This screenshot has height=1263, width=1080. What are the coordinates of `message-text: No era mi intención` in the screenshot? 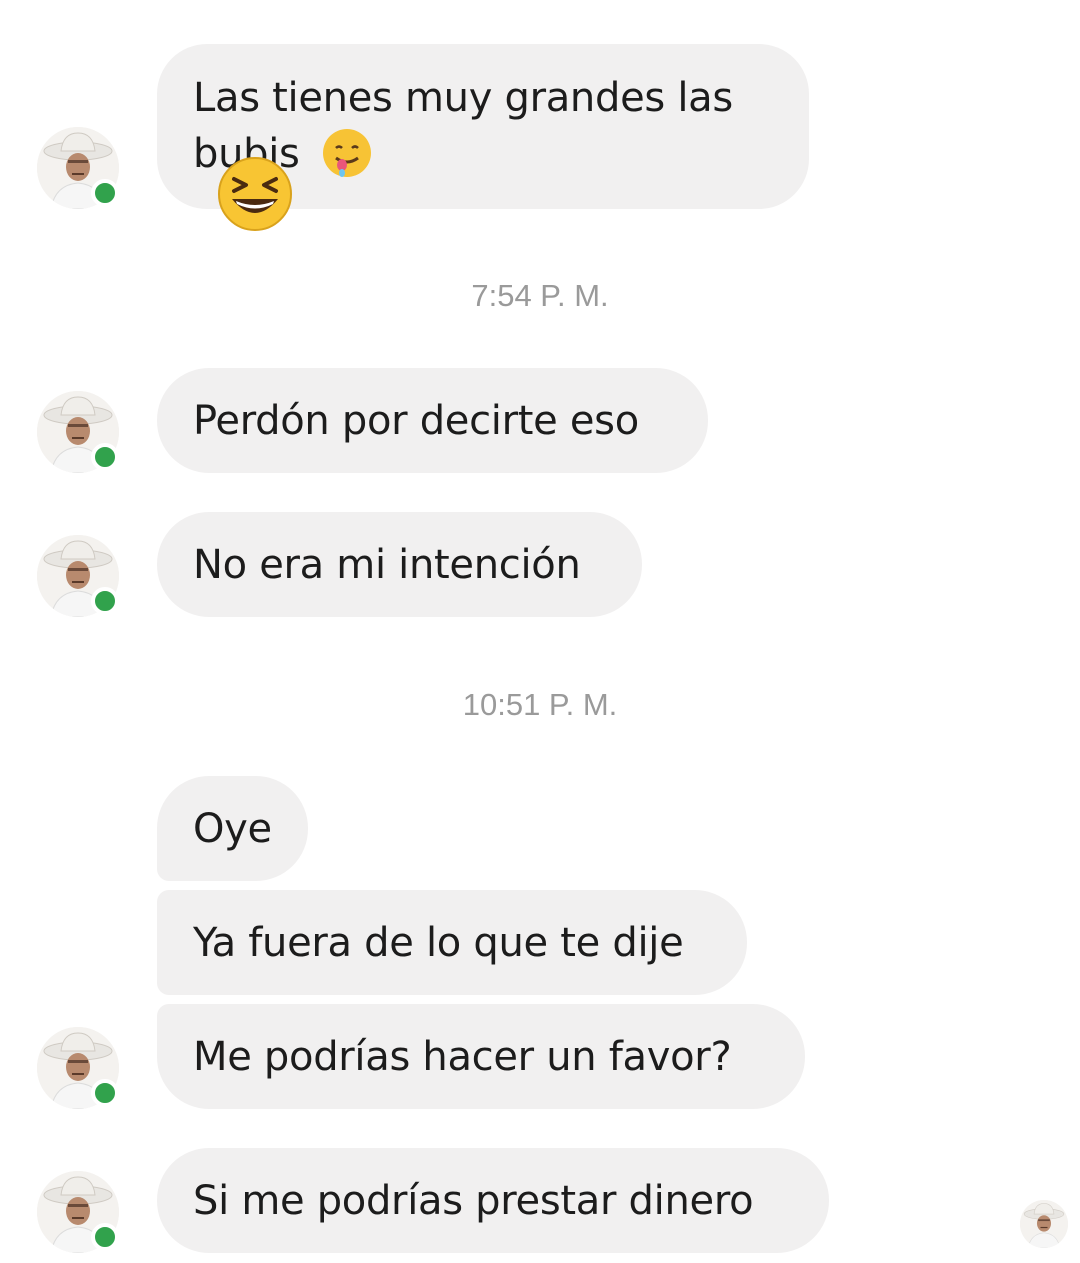 It's located at (387, 564).